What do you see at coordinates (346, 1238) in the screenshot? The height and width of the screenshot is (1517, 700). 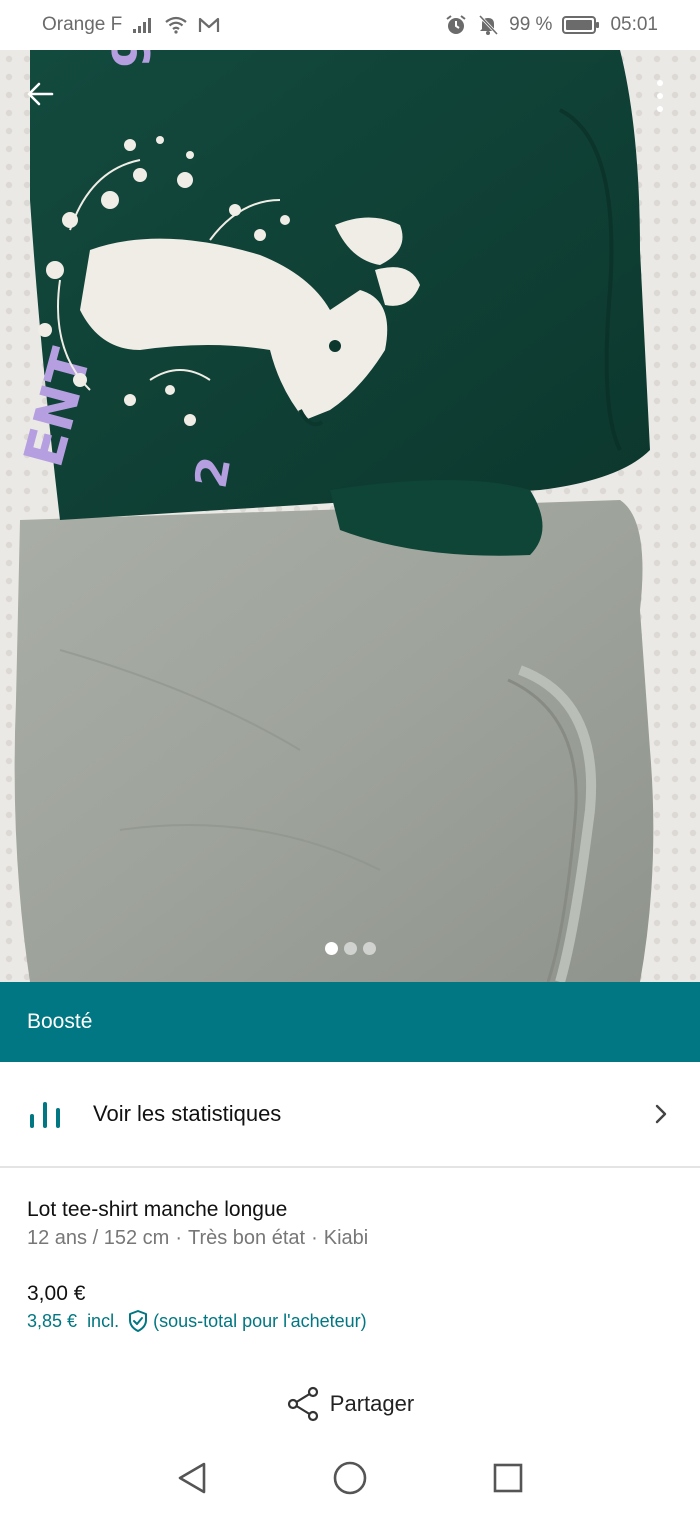 I see `item-brand: Kiabi` at bounding box center [346, 1238].